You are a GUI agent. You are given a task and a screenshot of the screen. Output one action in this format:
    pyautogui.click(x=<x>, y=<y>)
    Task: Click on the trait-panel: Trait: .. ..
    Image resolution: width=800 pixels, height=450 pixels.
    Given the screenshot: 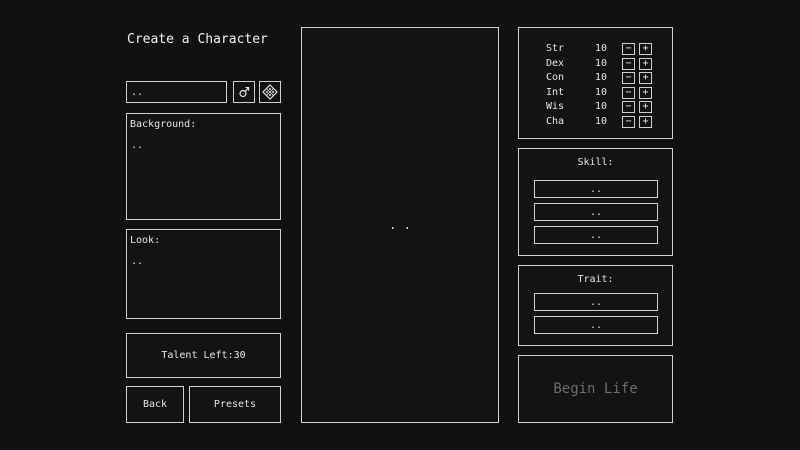 What is the action you would take?
    pyautogui.click(x=595, y=305)
    